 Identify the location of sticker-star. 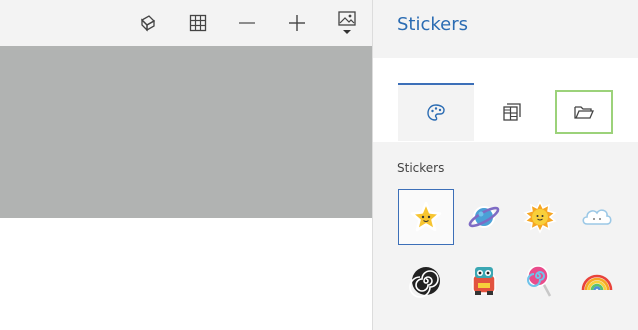
(426, 217).